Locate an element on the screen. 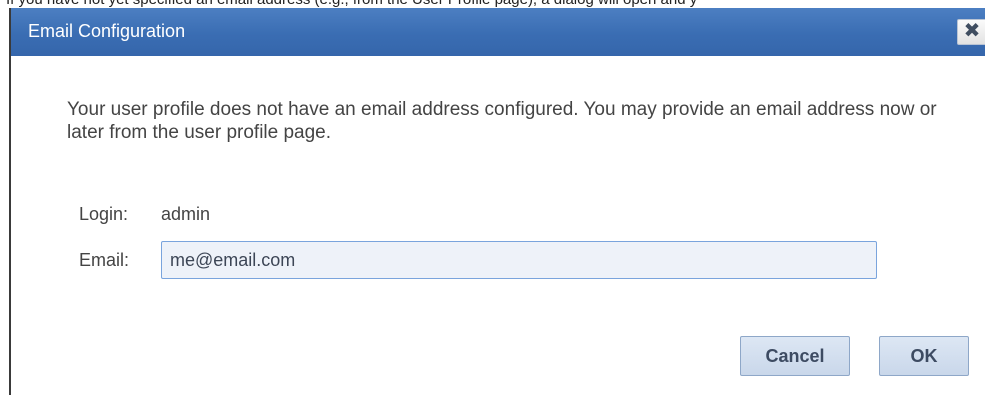 The image size is (985, 395). ok-button: OK is located at coordinates (924, 356).